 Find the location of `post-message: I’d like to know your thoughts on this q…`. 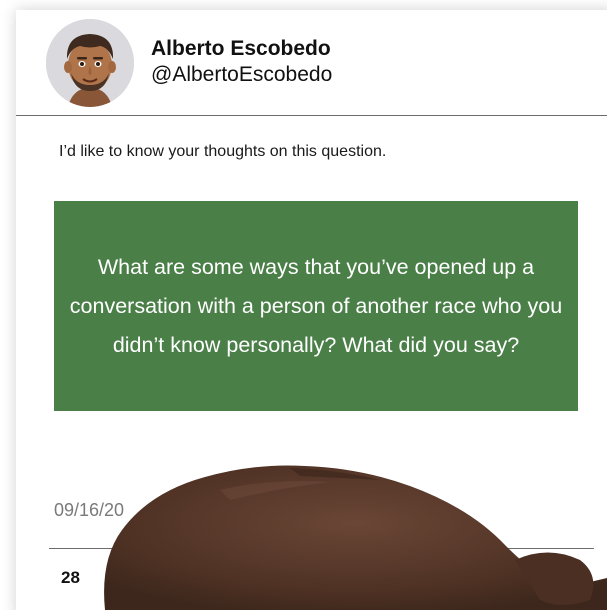

post-message: I’d like to know your thoughts on this q… is located at coordinates (223, 151).